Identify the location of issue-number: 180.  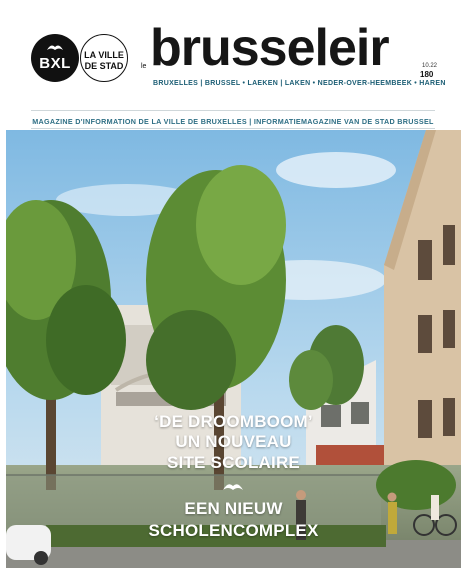
(427, 74).